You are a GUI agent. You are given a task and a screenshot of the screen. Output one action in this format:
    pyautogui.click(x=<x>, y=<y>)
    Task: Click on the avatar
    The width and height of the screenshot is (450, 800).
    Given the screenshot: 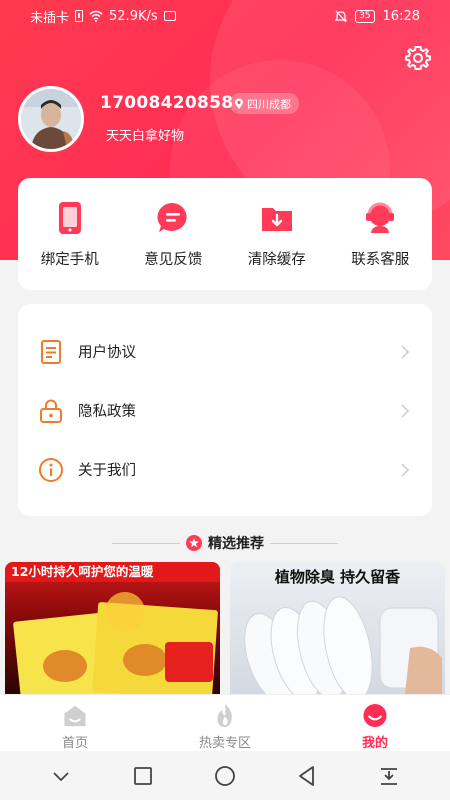 What is the action you would take?
    pyautogui.click(x=51, y=119)
    